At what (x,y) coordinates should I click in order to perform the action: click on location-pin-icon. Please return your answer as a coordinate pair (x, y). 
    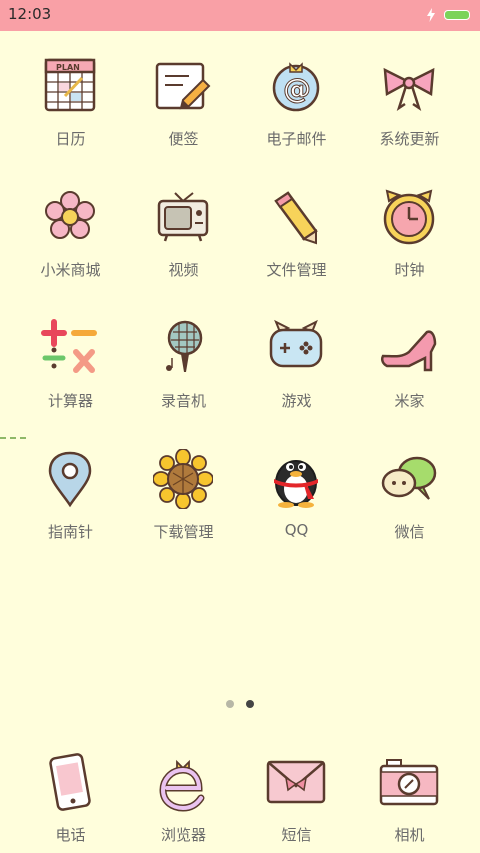
    Looking at the image, I should click on (70, 479).